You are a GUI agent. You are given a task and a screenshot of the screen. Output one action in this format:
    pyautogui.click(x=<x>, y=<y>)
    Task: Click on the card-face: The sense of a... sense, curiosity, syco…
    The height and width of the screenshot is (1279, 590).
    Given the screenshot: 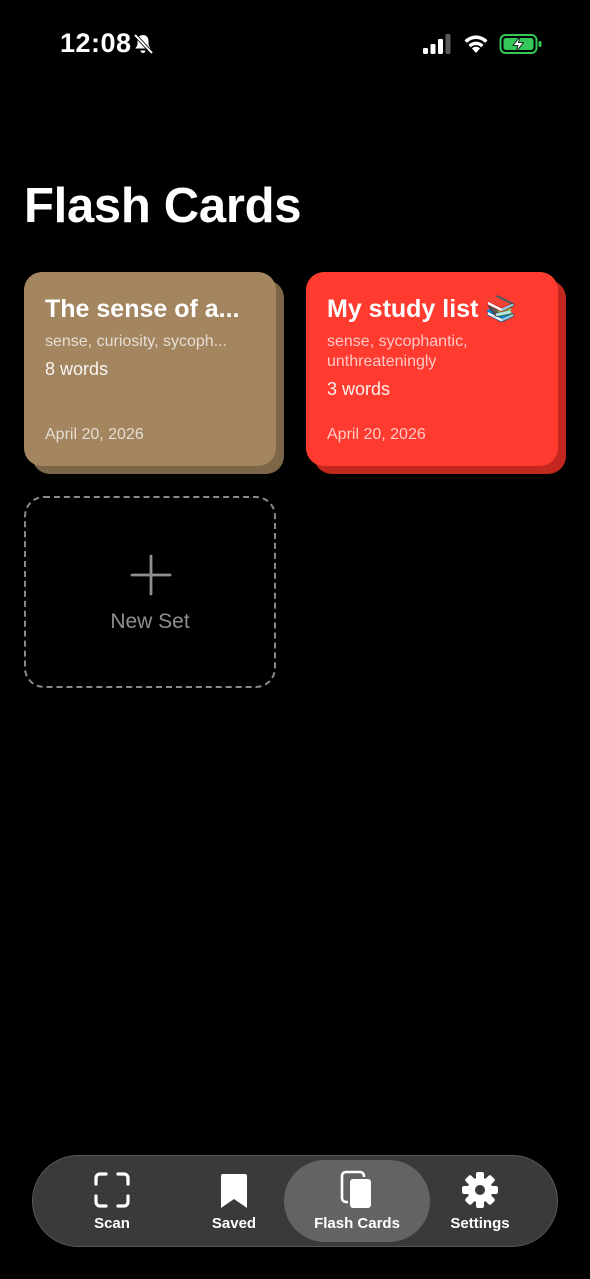 What is the action you would take?
    pyautogui.click(x=150, y=369)
    